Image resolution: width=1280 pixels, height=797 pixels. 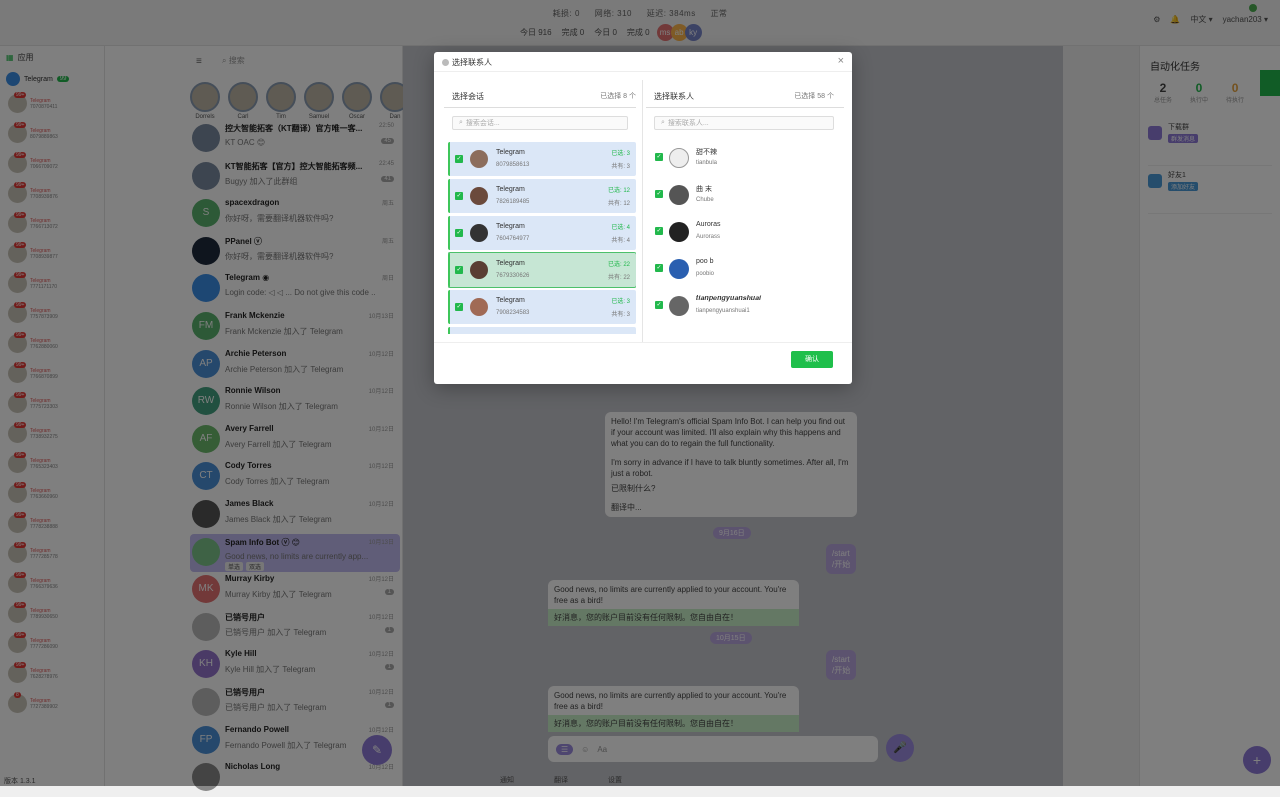 What do you see at coordinates (748, 306) in the screenshot?
I see `contact-item: ✓ 𝒕𝒊𝒂𝒏𝒑𝒆𝒏𝒈𝒚𝒖𝒂𝒏𝒔𝒉𝒖𝒂𝒊 tianpengyuanshuai1` at bounding box center [748, 306].